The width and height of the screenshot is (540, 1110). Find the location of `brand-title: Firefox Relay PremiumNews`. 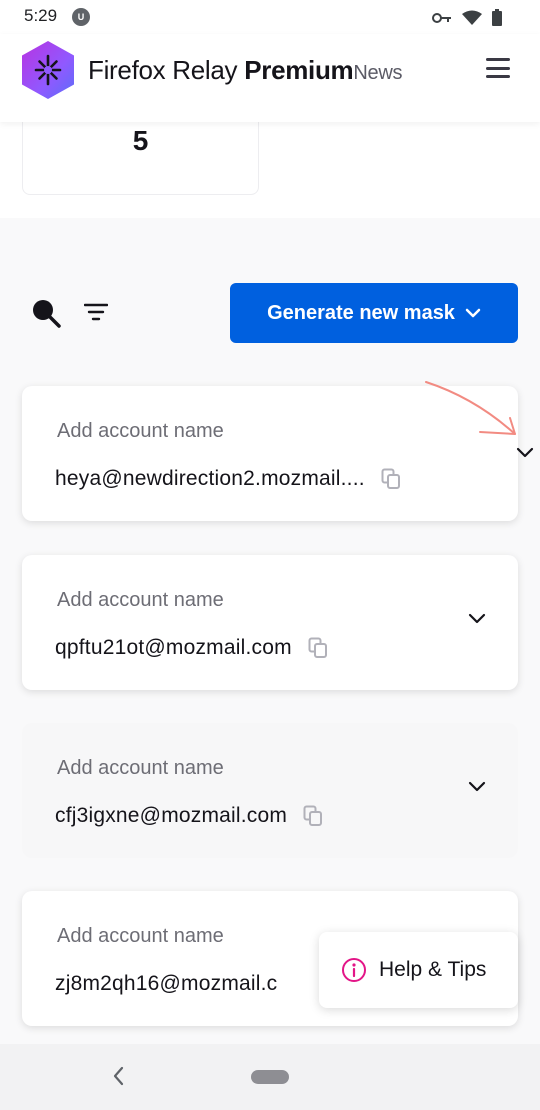

brand-title: Firefox Relay PremiumNews is located at coordinates (245, 70).